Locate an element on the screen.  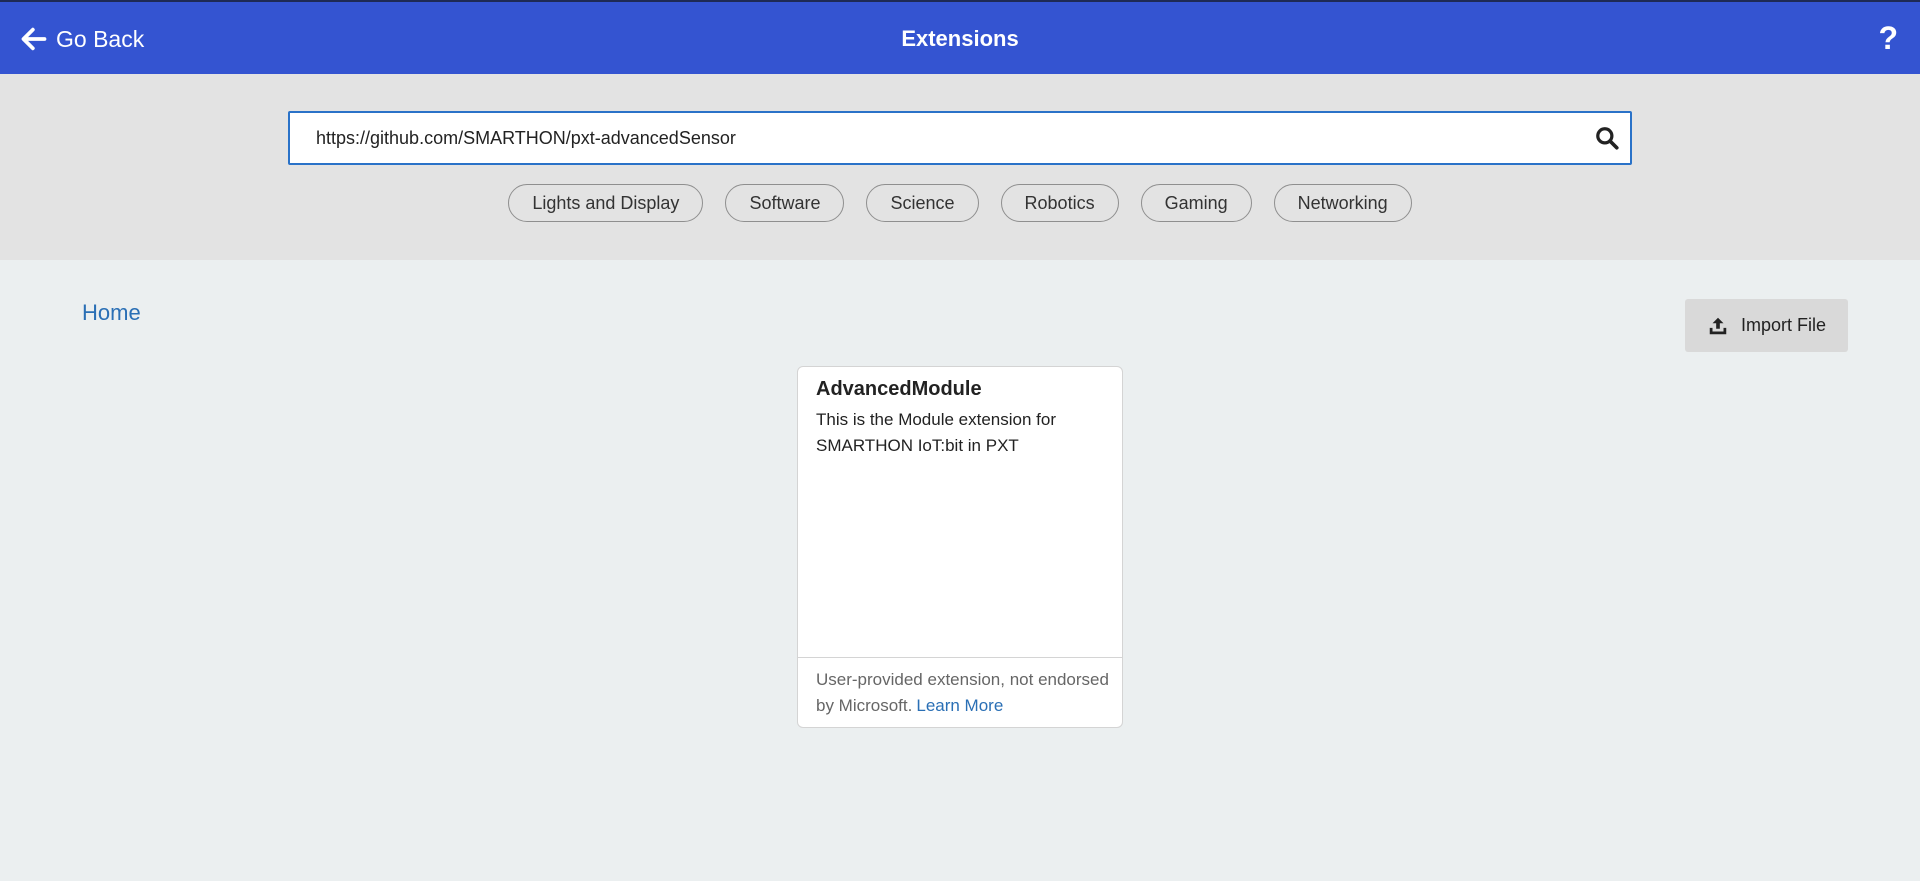
search-box is located at coordinates (960, 138).